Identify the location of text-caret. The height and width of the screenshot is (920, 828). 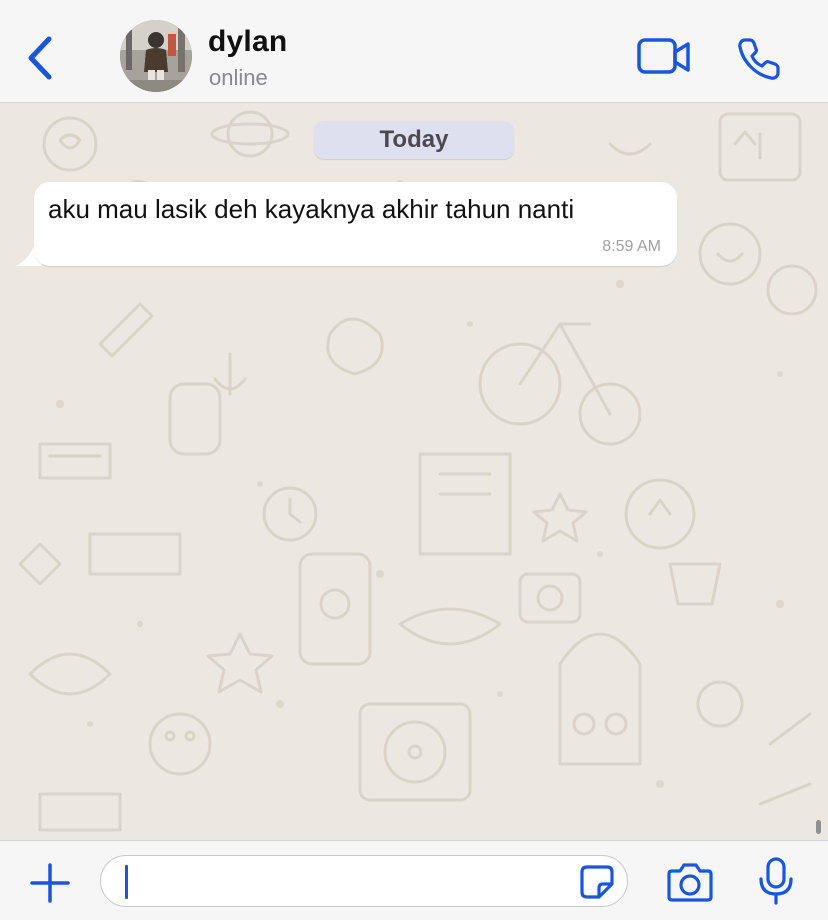
(126, 882).